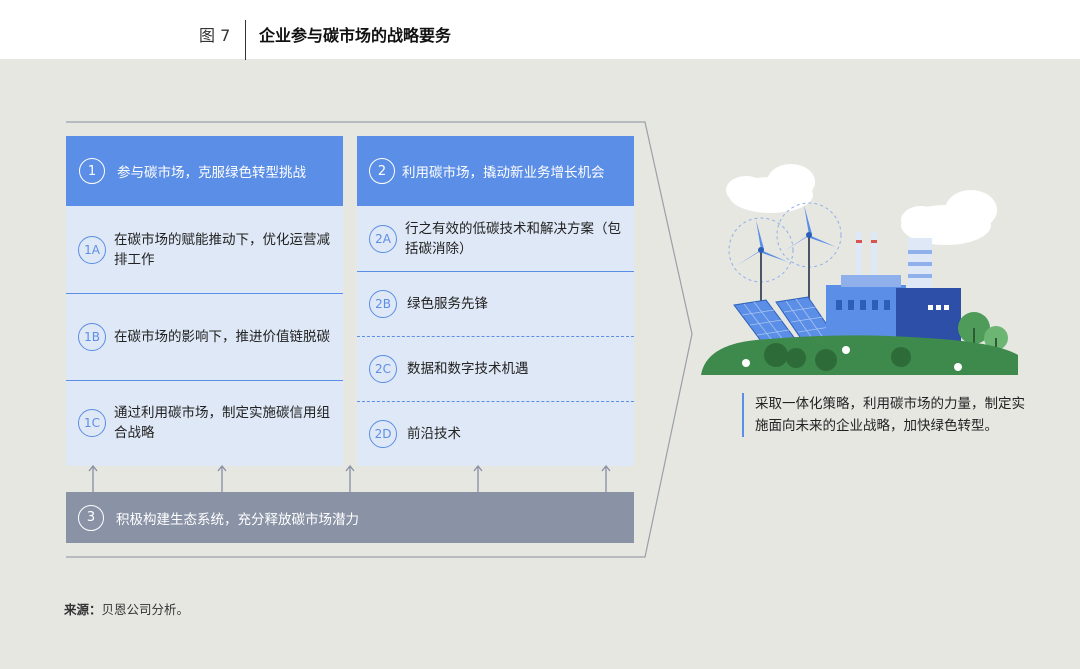 Image resolution: width=1080 pixels, height=669 pixels. I want to click on summary-text: 采取一体化策略，利用碳市场的力量，制定实施面向未来的企业战略，加快绿色转型。, so click(887, 415).